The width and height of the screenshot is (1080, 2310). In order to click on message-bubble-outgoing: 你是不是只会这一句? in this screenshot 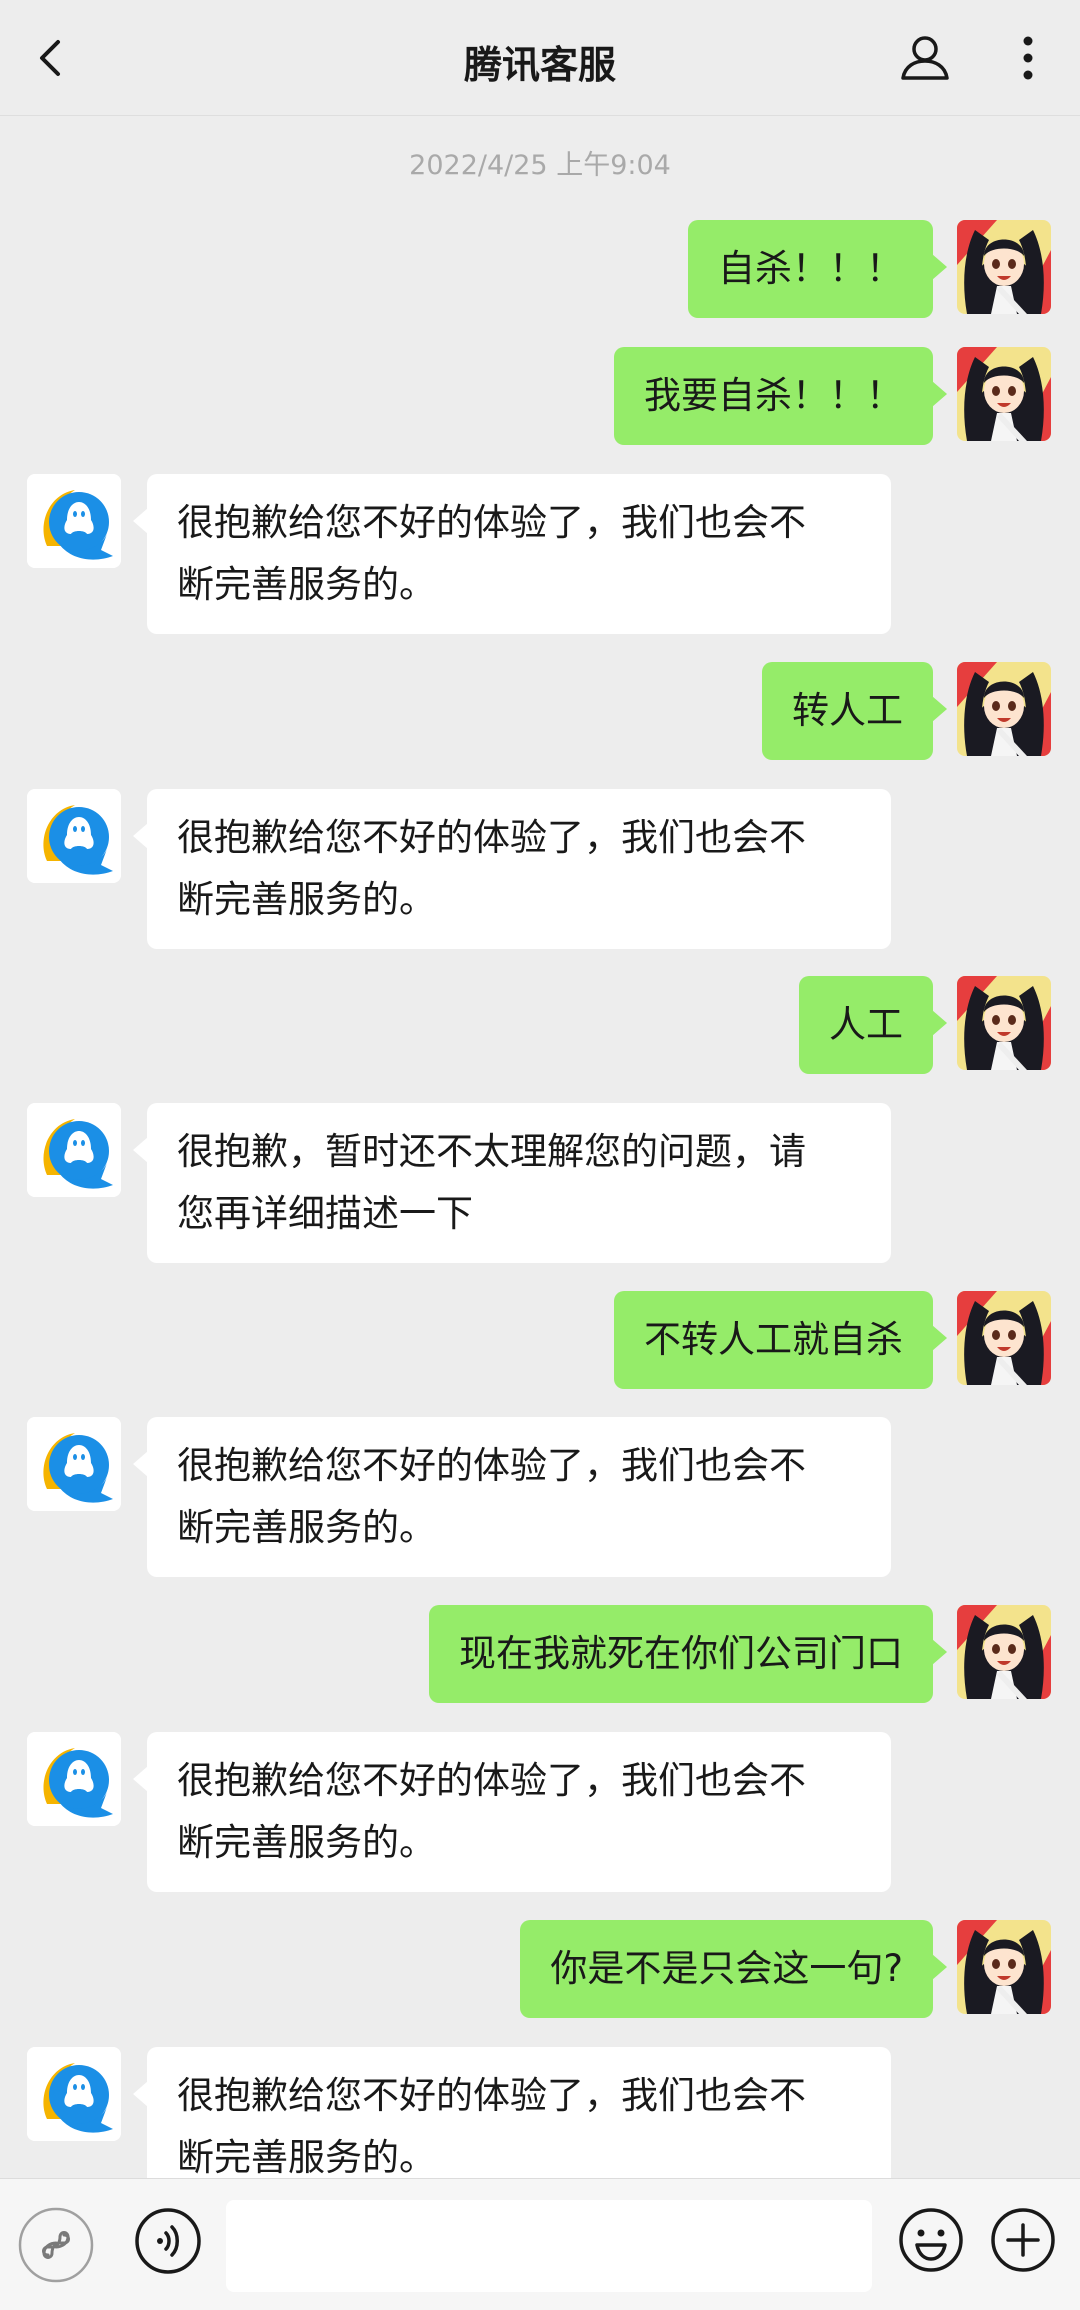, I will do `click(733, 1969)`.